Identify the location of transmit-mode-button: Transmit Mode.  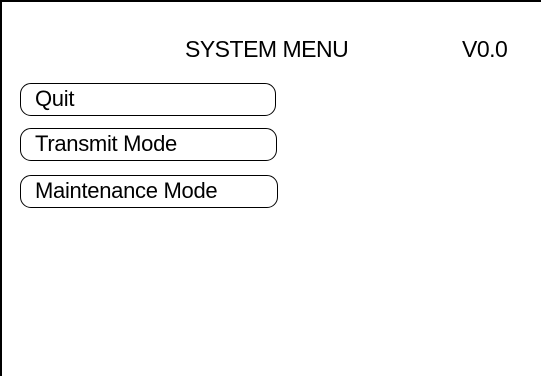
(148, 144).